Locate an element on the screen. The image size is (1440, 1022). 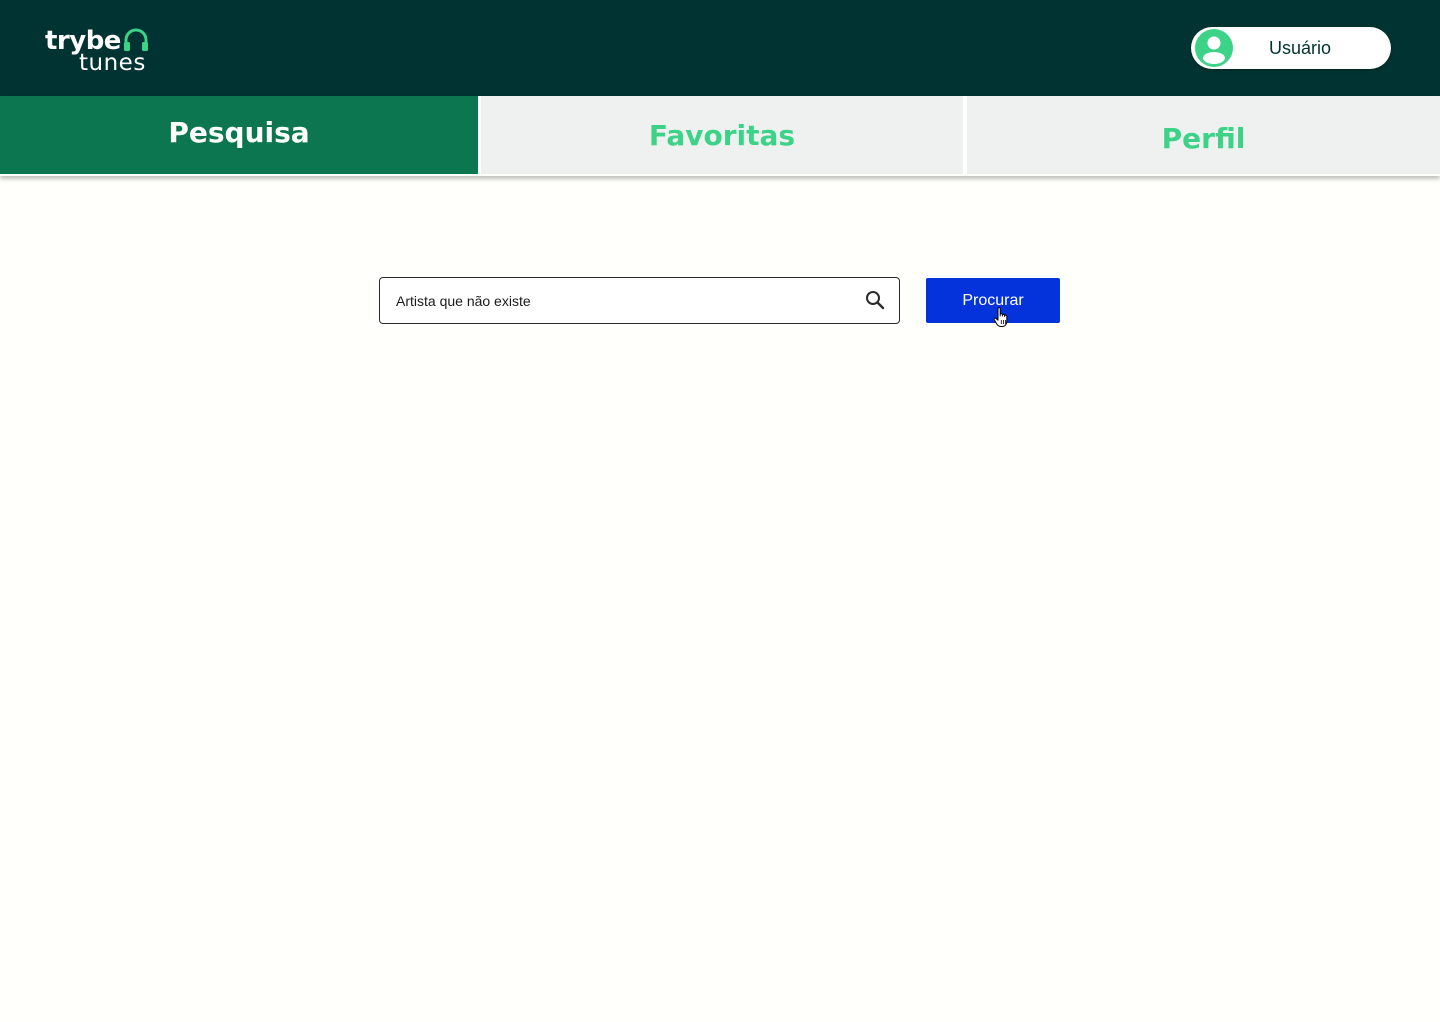
search-field is located at coordinates (639, 300).